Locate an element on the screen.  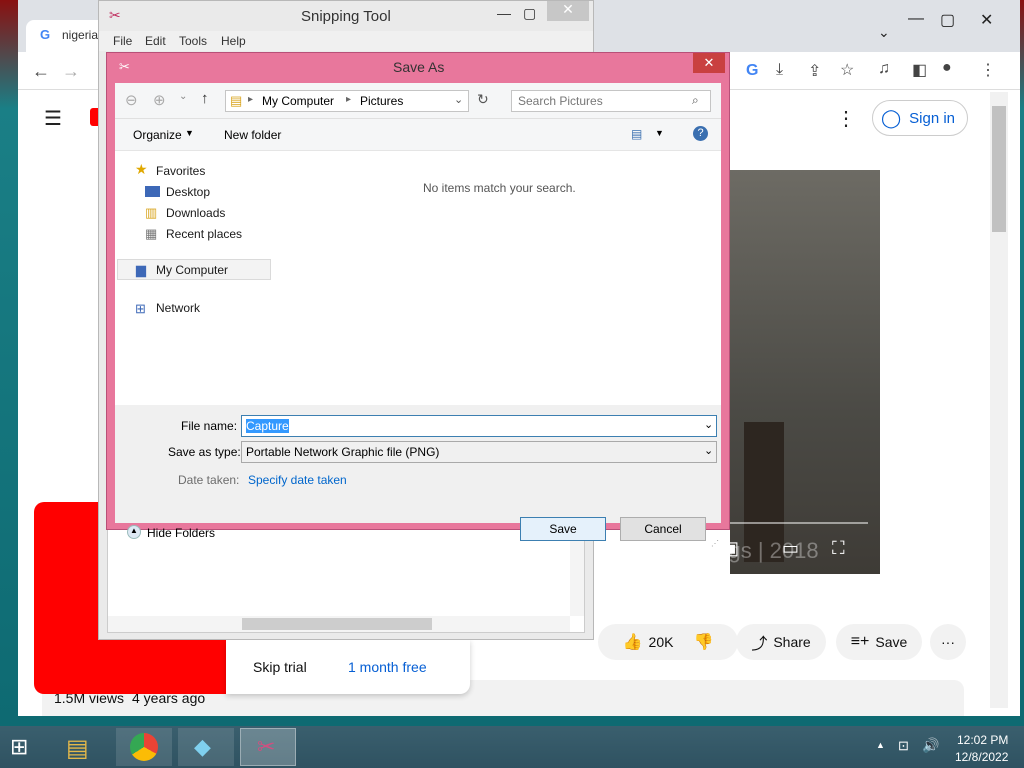
cancel-button: Cancel is located at coordinates (663, 529).